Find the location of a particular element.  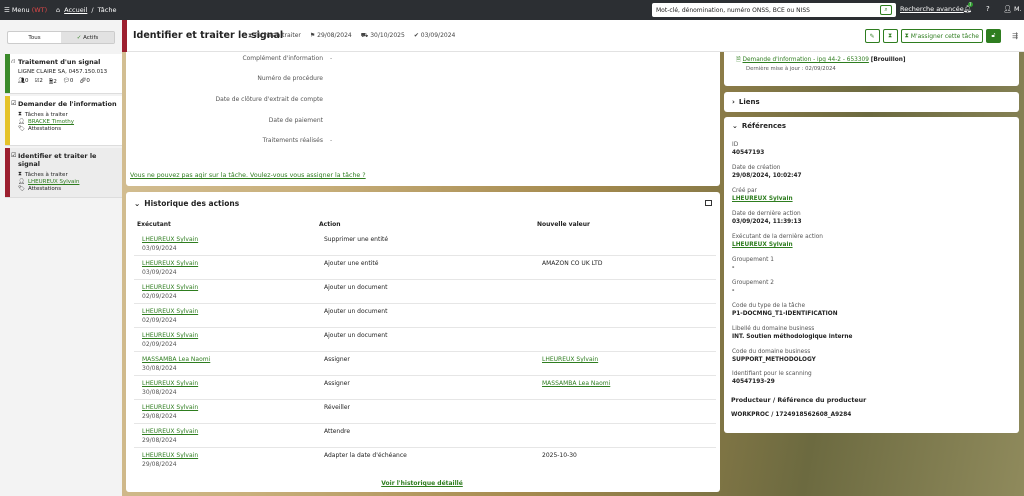

truck-icon: ⛟ is located at coordinates (365, 35).